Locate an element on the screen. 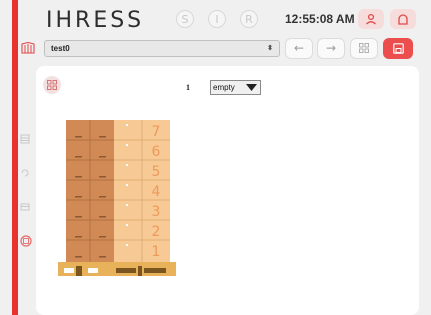  grid-view-button is located at coordinates (364, 48).